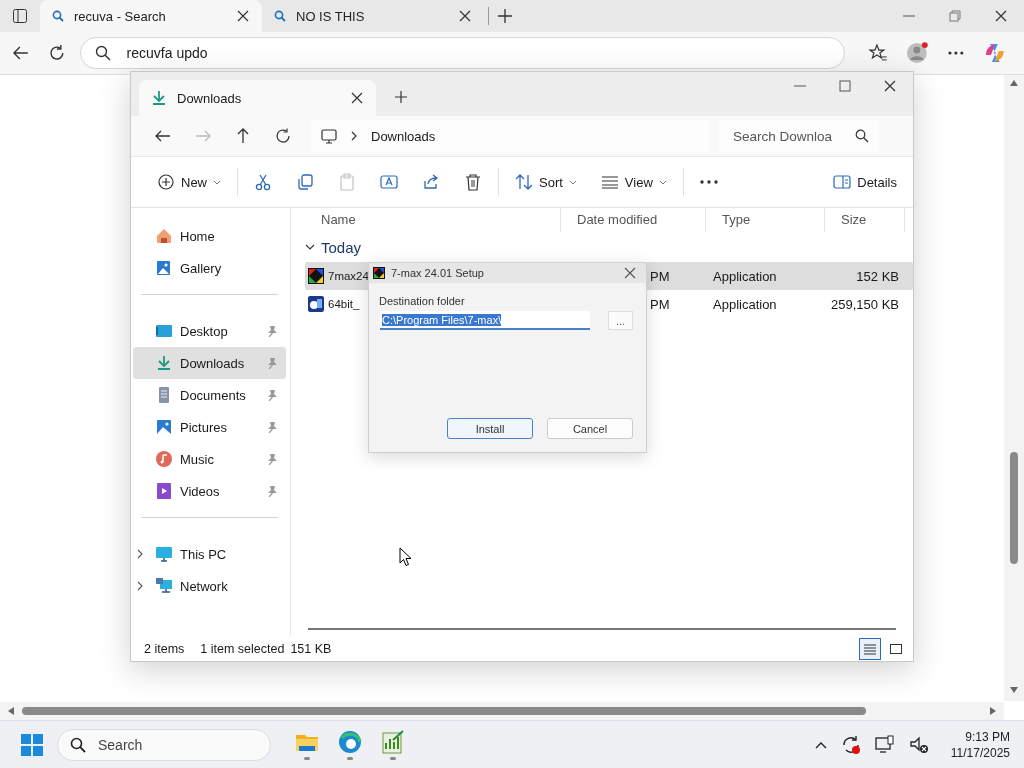 Image resolution: width=1024 pixels, height=768 pixels. Describe the element at coordinates (348, 276) in the screenshot. I see `file-name: 7max24` at that location.